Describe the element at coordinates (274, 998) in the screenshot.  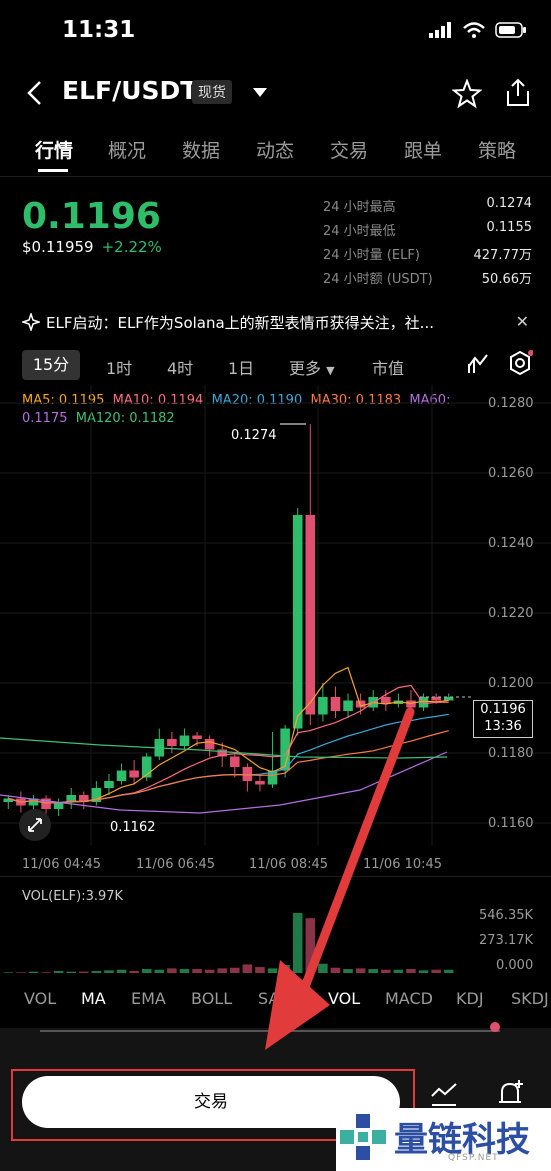
I see `indicator-sar: SAR` at that location.